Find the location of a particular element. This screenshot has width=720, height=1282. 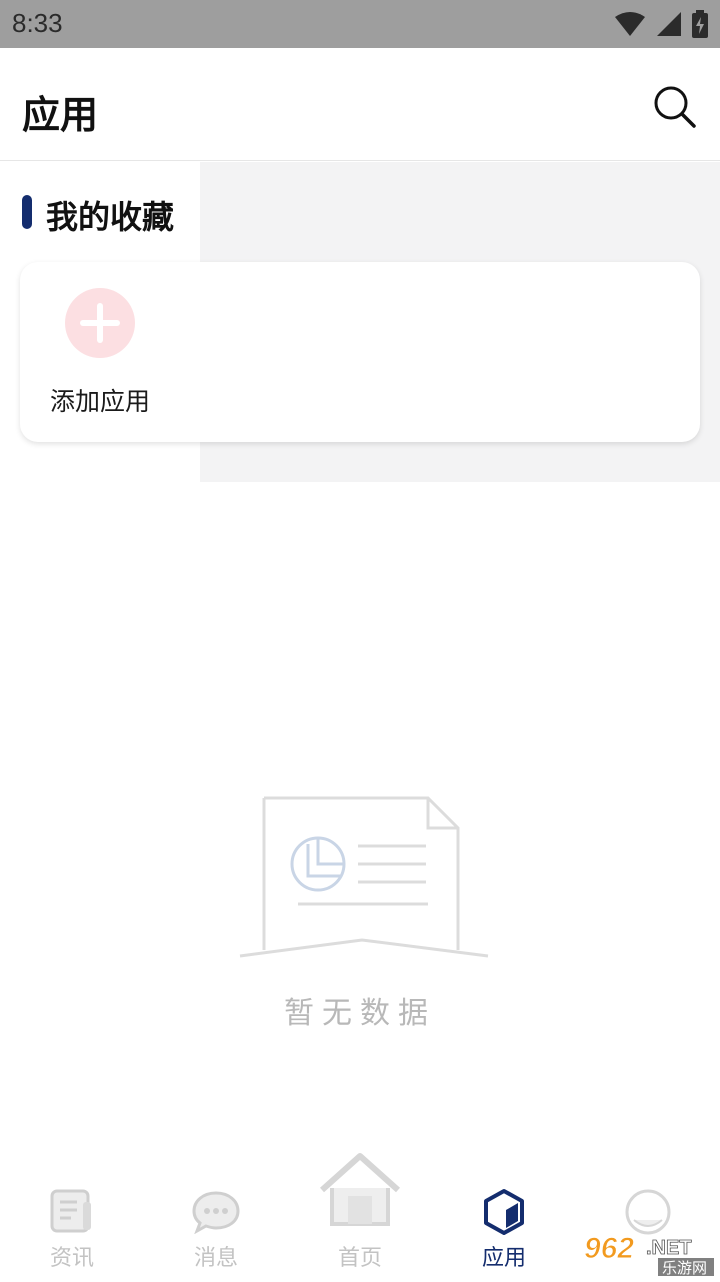

section-accent-bar is located at coordinates (27, 212).